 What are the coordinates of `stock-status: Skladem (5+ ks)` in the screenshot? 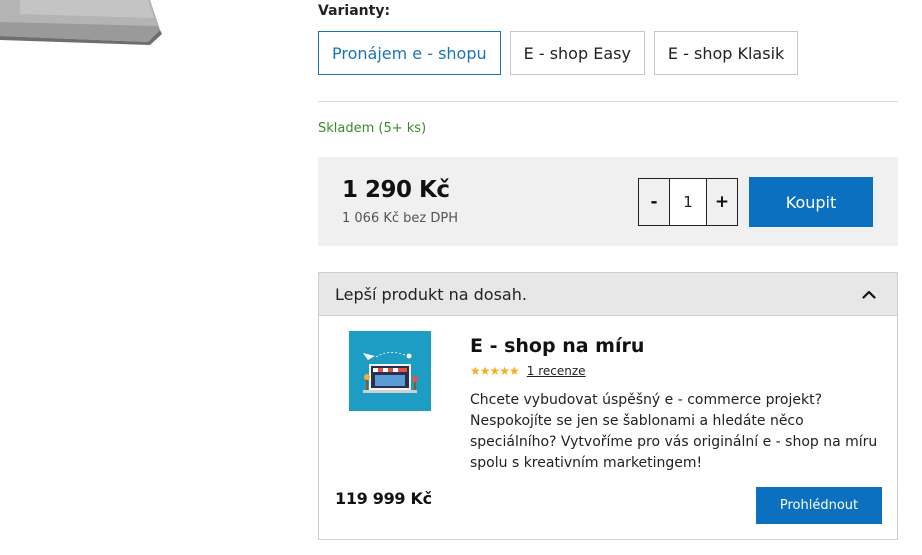 It's located at (372, 128).